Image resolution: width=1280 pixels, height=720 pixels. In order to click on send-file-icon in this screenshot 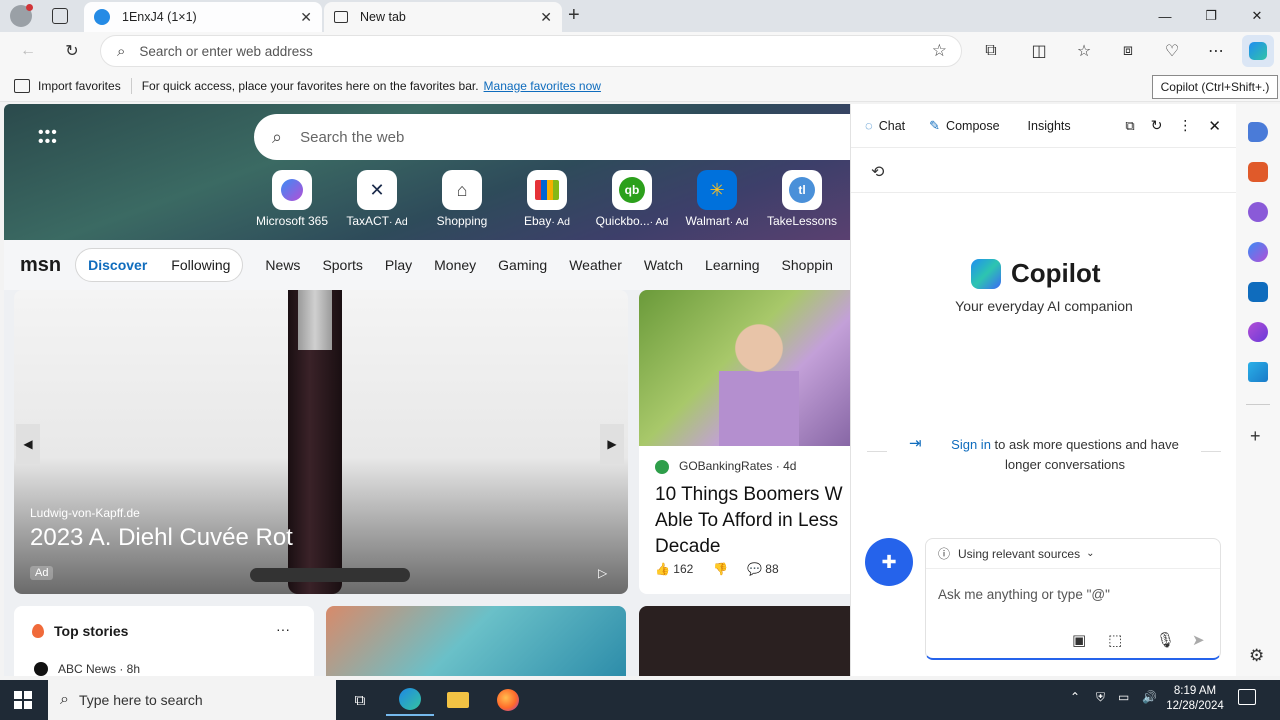, I will do `click(1258, 372)`.